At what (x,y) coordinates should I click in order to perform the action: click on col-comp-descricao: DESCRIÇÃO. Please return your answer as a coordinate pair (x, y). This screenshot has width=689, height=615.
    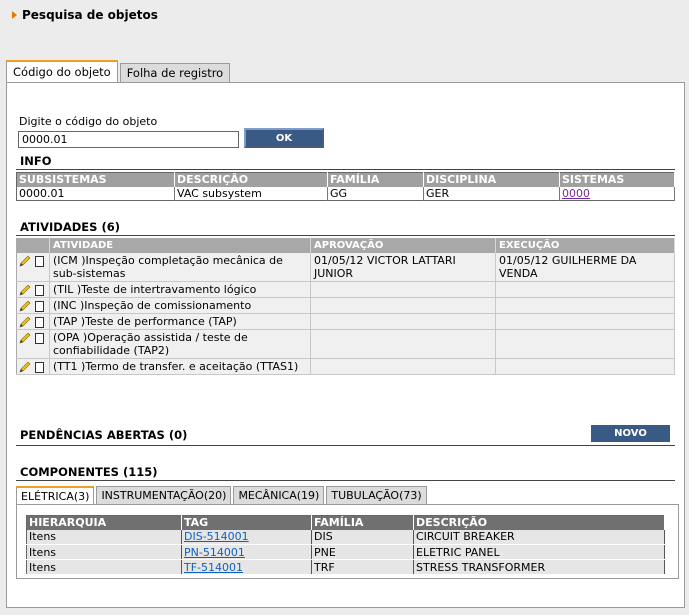
    Looking at the image, I should click on (539, 522).